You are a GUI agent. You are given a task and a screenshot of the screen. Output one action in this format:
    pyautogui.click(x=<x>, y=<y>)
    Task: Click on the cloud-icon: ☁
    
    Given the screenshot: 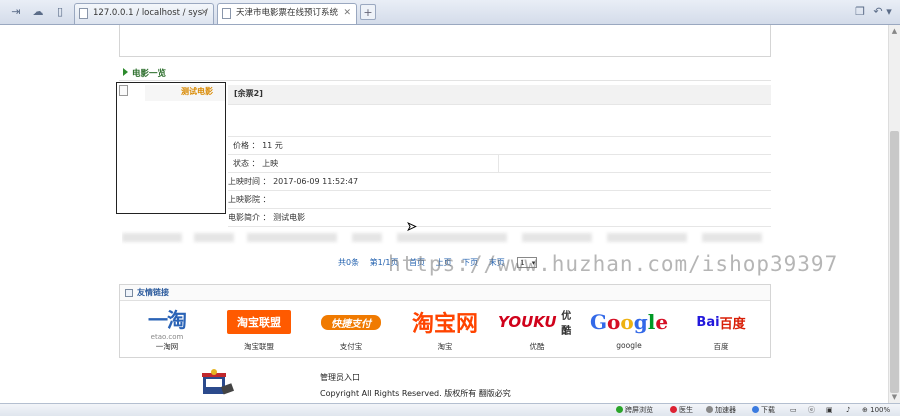 What is the action you would take?
    pyautogui.click(x=38, y=12)
    